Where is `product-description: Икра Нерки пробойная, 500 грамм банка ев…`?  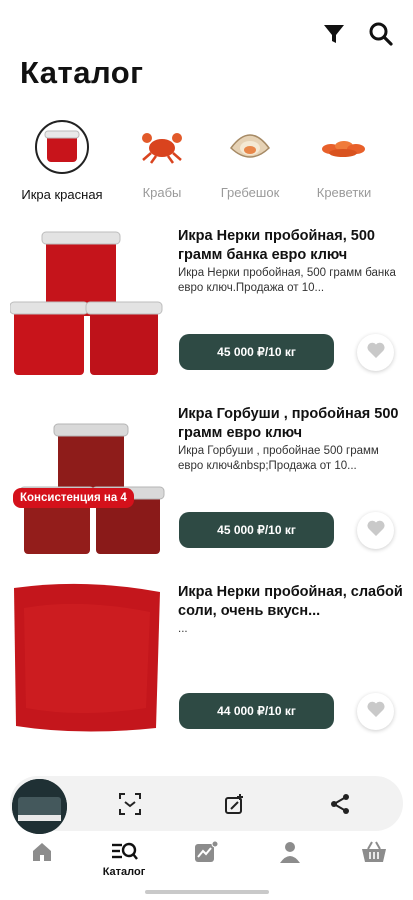
product-description: Икра Нерки пробойная, 500 грамм банка ев… is located at coordinates (287, 280).